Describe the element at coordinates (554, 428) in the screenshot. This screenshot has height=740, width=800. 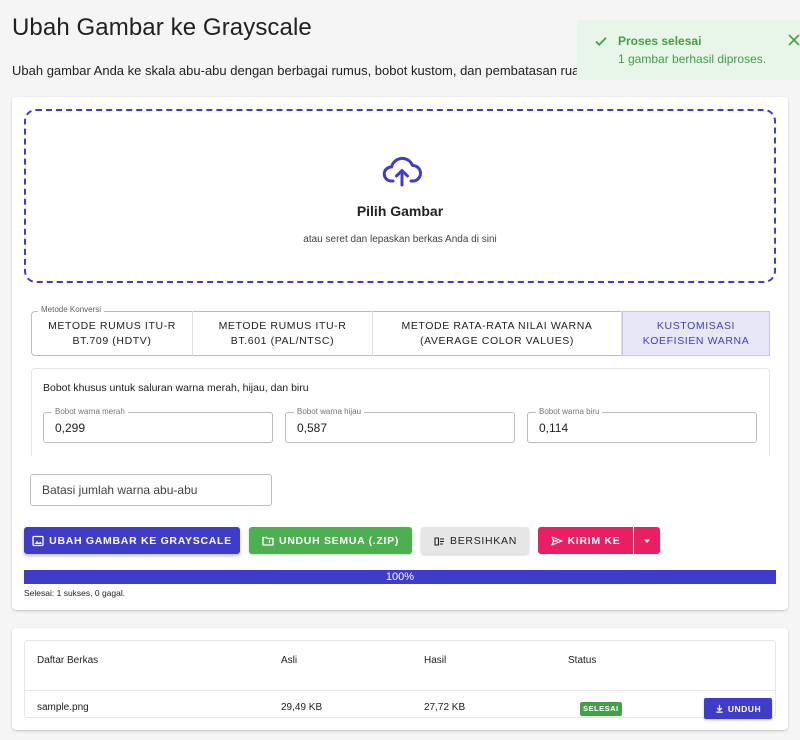
I see `blue-weight-value: 0,114` at that location.